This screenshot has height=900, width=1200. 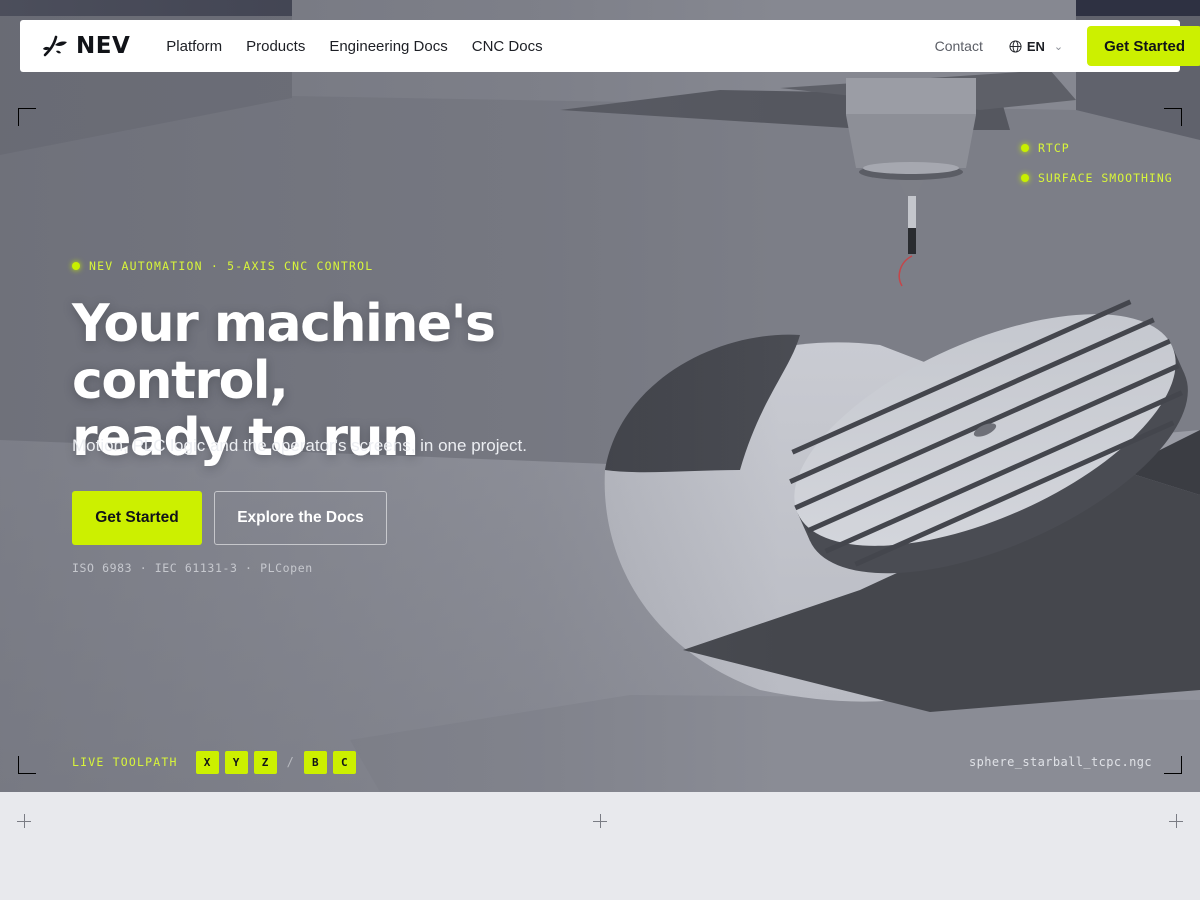 What do you see at coordinates (1054, 148) in the screenshot?
I see `feature-tag-label: RTCP` at bounding box center [1054, 148].